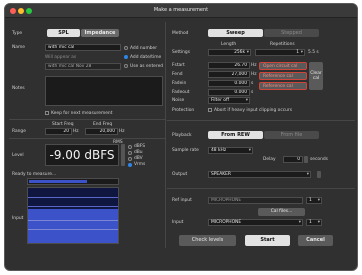 The height and width of the screenshot is (275, 362). Describe the element at coordinates (18, 218) in the screenshot. I see `input-label: Input` at that location.